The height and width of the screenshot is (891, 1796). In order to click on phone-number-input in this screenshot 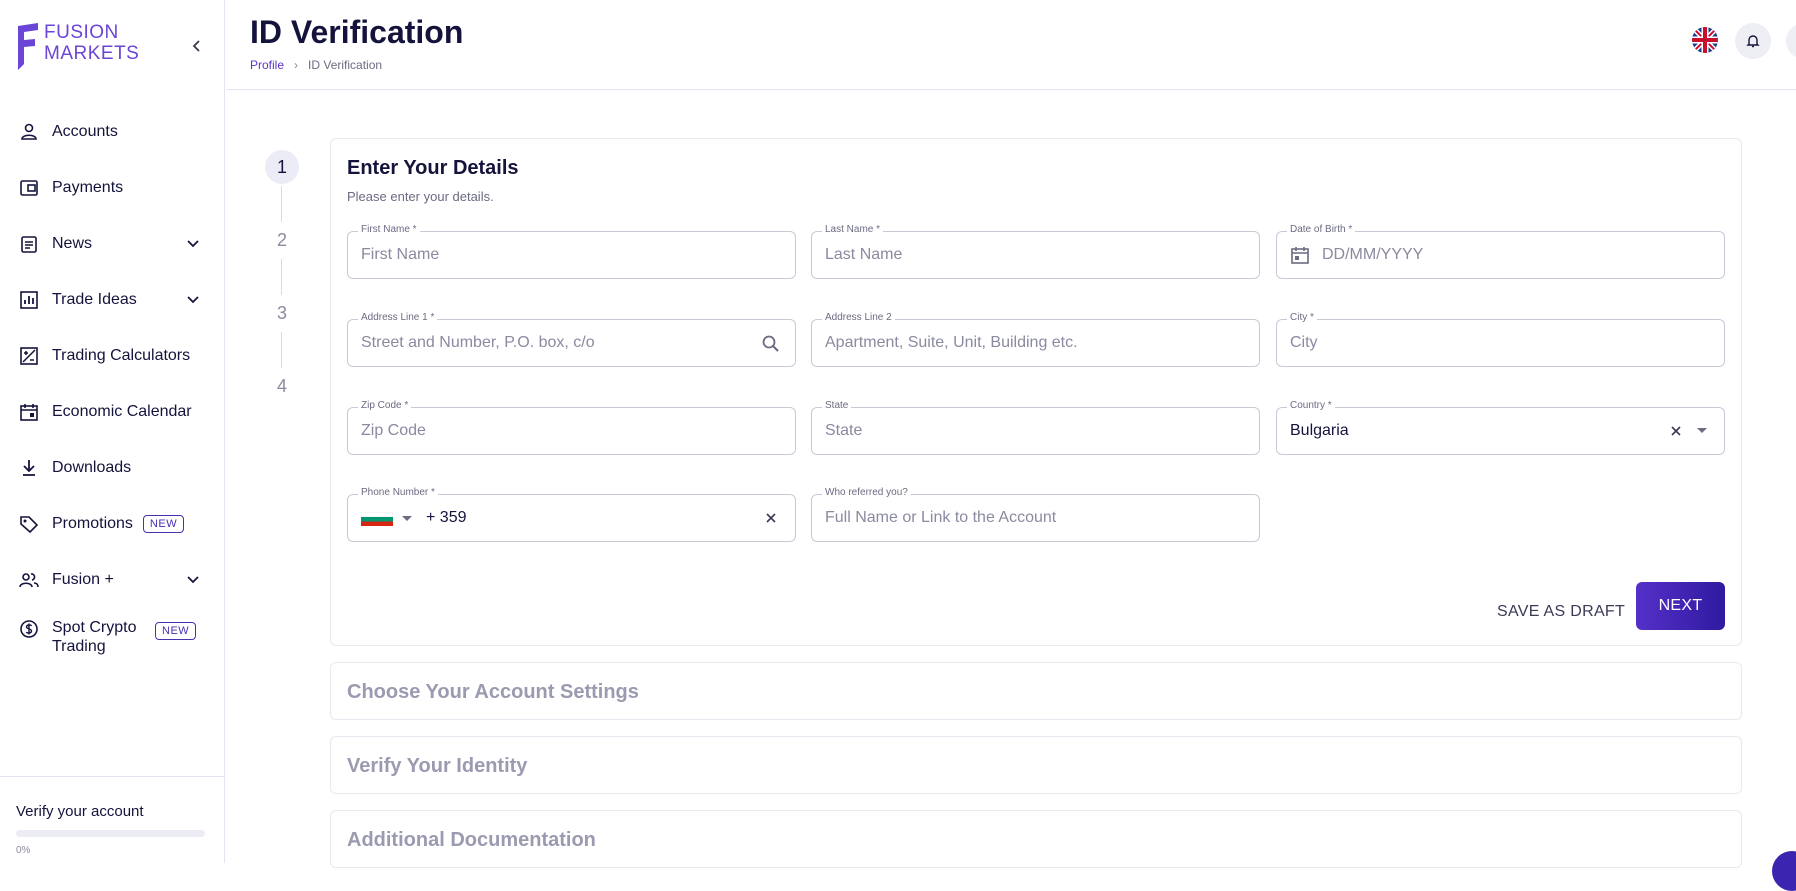, I will do `click(576, 518)`.